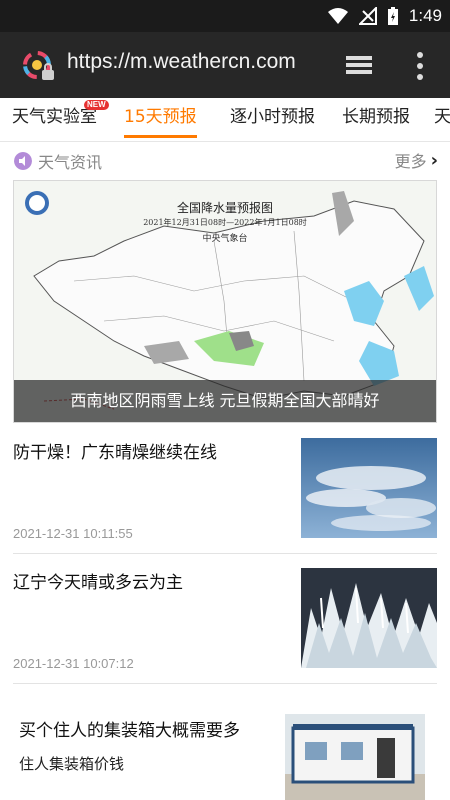  Describe the element at coordinates (410, 161) in the screenshot. I see `more-label: 更多` at that location.